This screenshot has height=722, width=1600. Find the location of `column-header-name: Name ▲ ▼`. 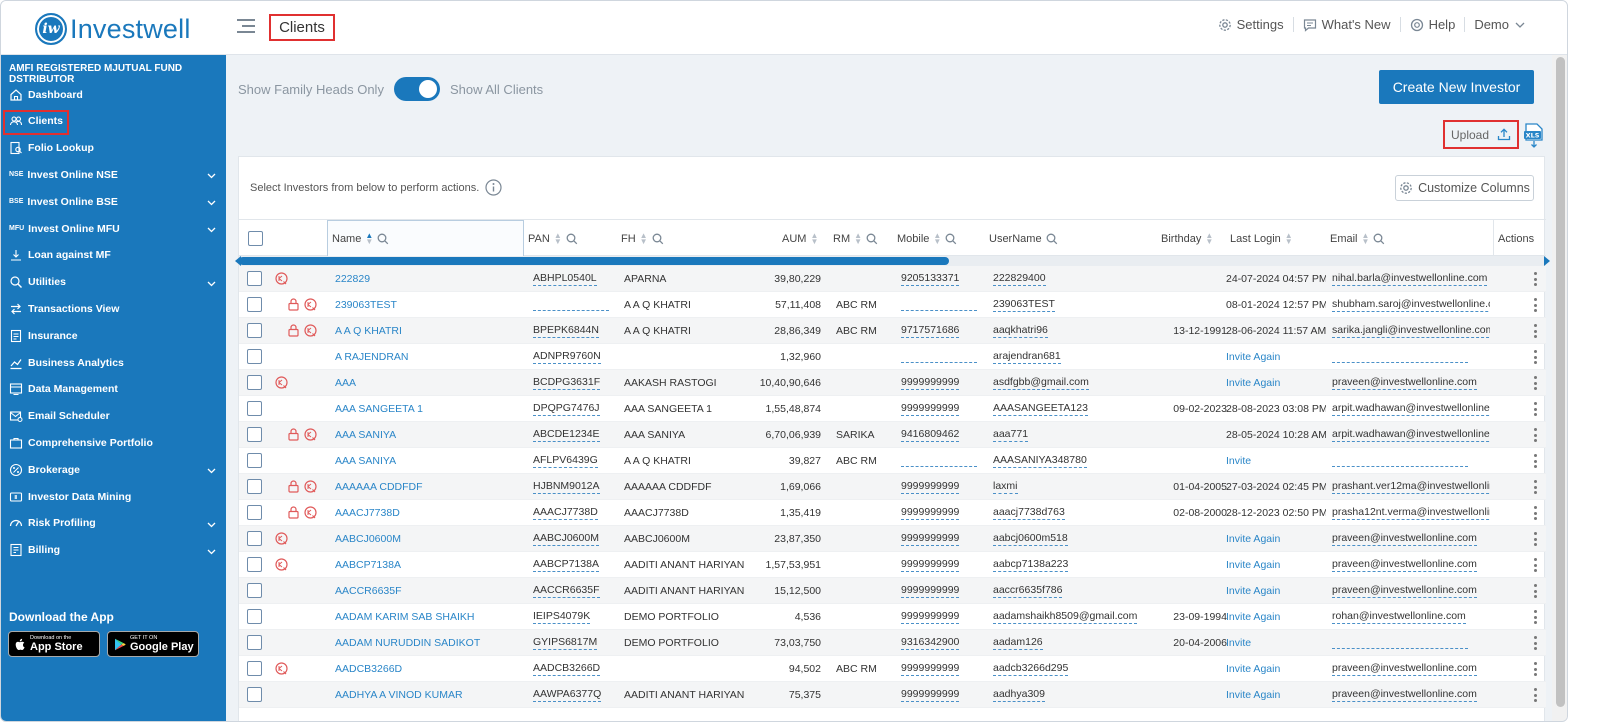

column-header-name: Name ▲ ▼ is located at coordinates (425, 238).